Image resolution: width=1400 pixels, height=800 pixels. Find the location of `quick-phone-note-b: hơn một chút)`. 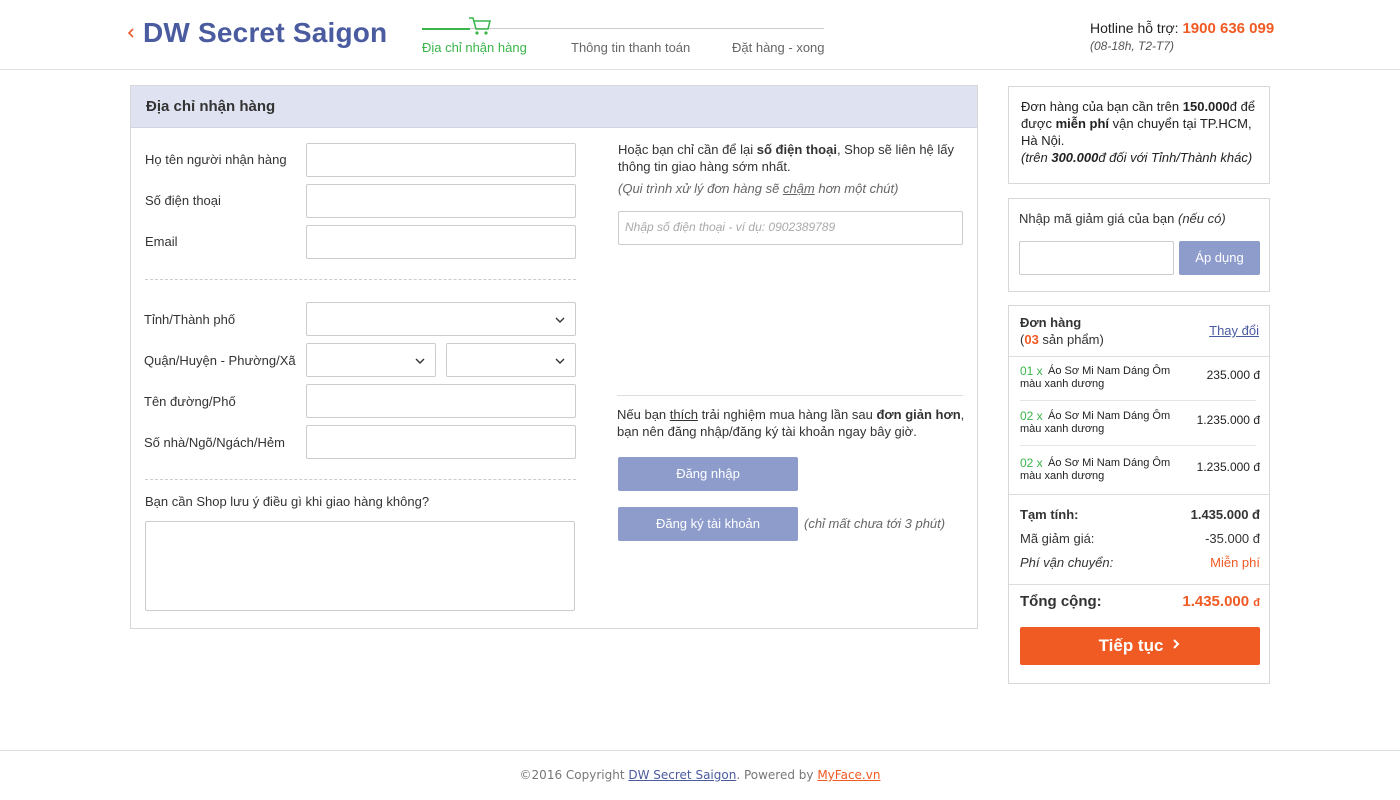

quick-phone-note-b: hơn một chút) is located at coordinates (856, 188).